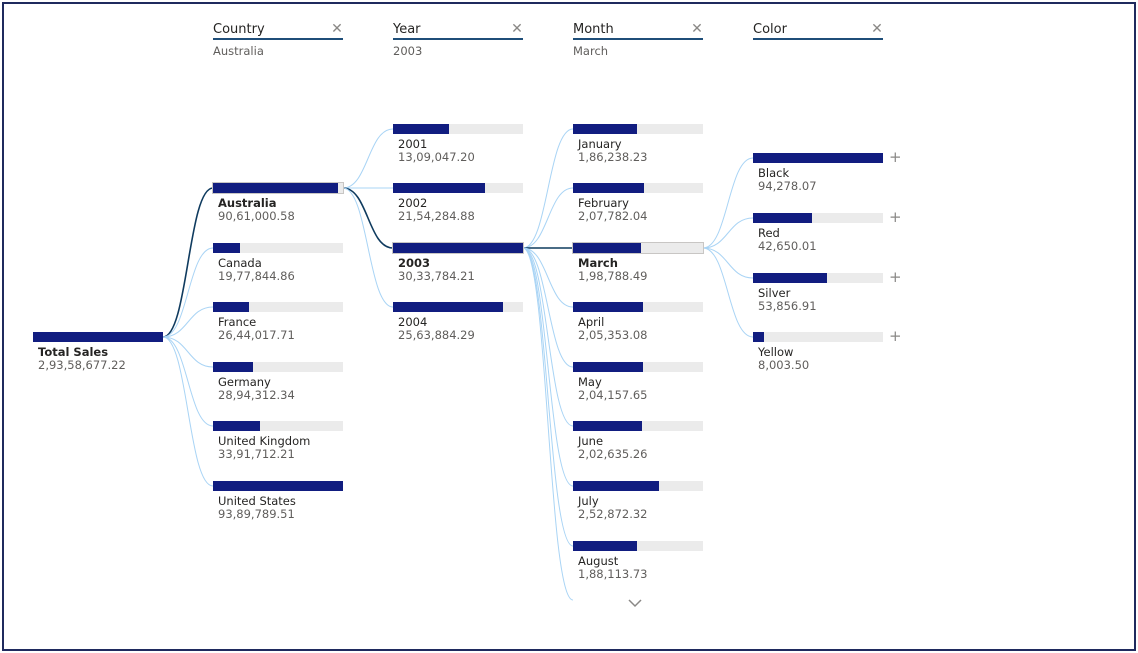 The image size is (1138, 653). What do you see at coordinates (769, 233) in the screenshot?
I see `node-label: Red` at bounding box center [769, 233].